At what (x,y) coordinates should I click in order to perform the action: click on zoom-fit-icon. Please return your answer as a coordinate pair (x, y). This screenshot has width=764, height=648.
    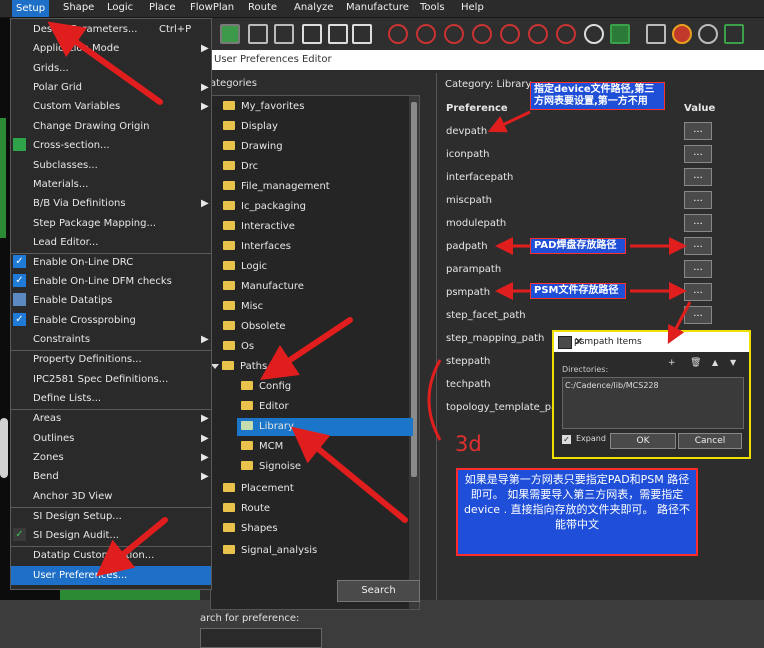
    Looking at the image, I should click on (426, 34).